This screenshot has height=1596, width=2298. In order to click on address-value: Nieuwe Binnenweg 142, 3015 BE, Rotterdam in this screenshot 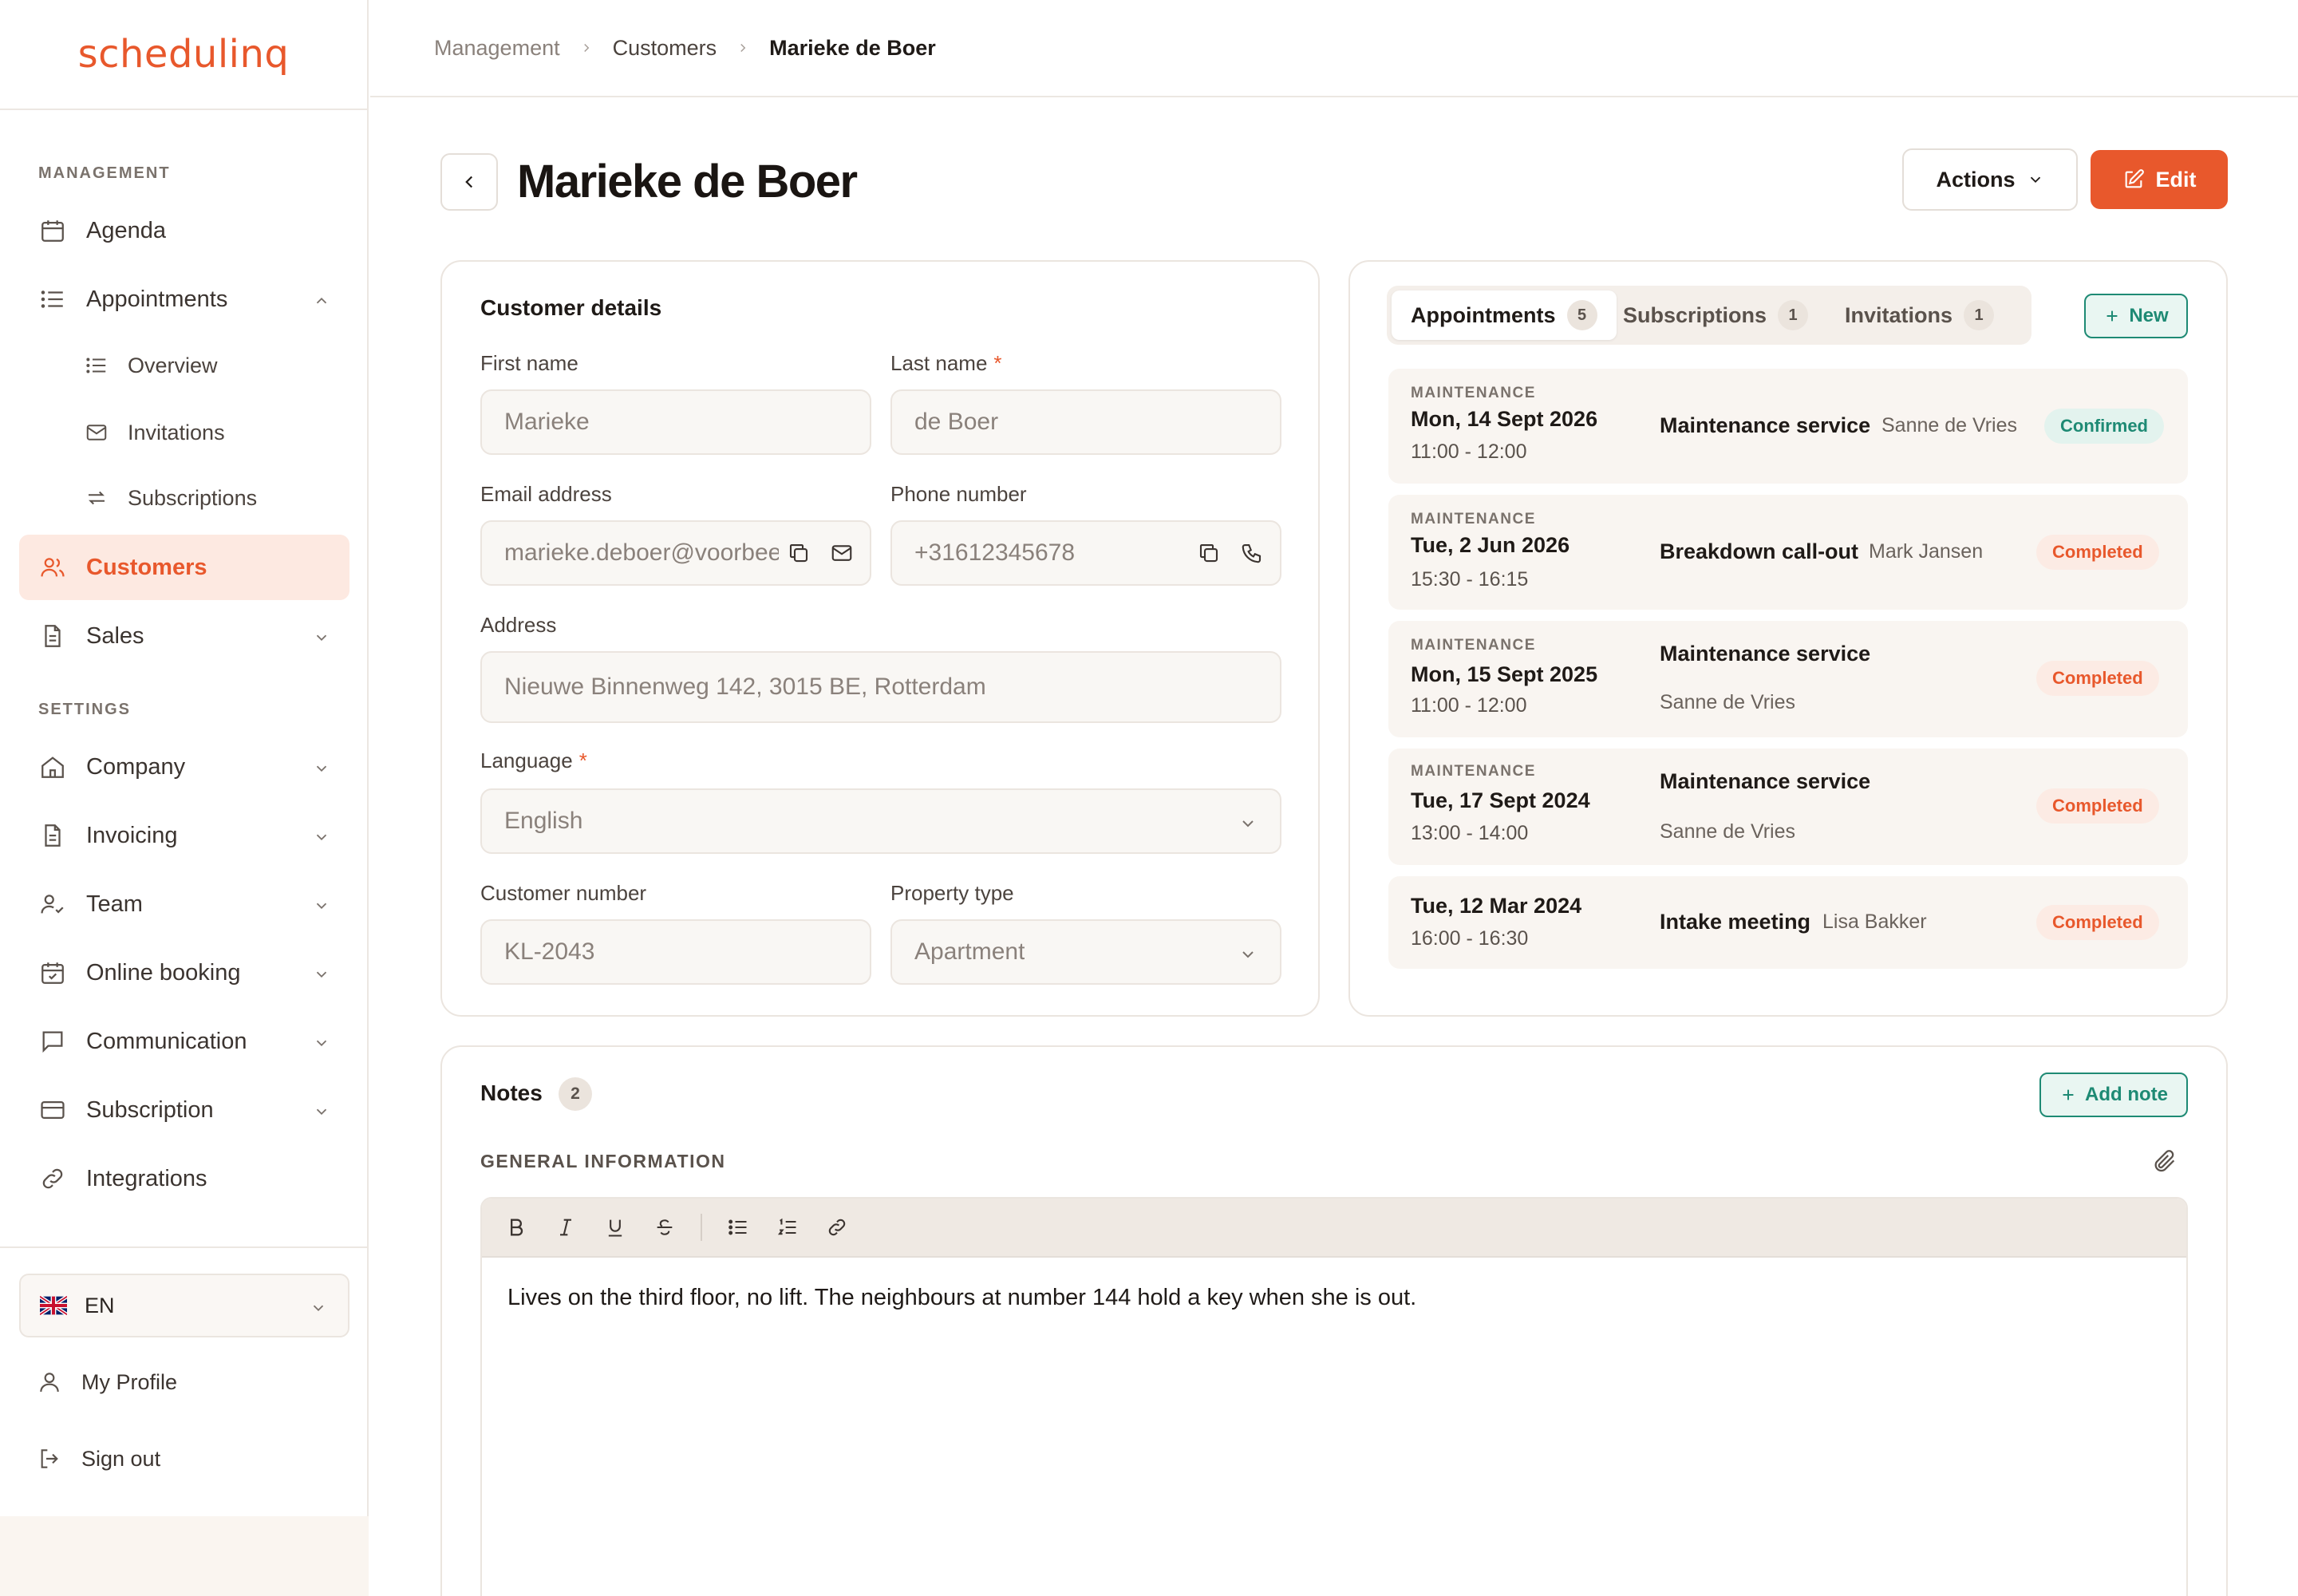, I will do `click(745, 687)`.